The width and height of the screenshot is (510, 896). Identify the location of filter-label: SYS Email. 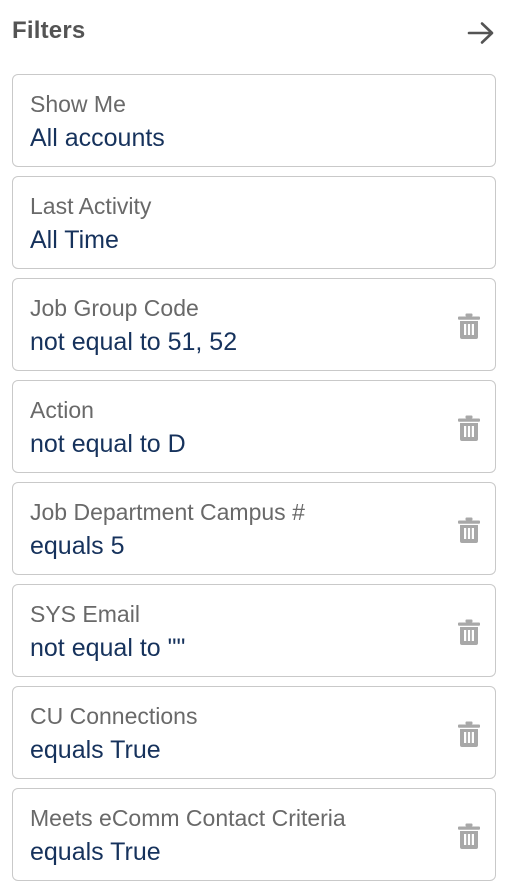
(85, 614).